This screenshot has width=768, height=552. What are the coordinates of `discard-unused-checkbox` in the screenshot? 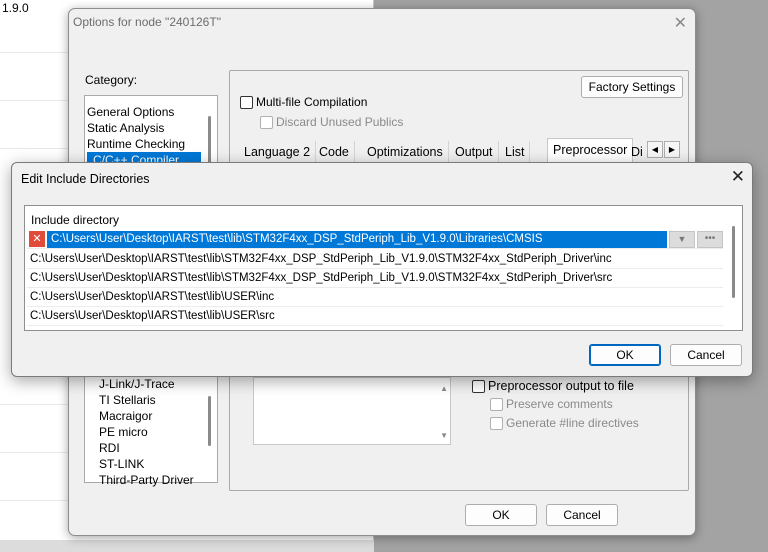 It's located at (266, 122).